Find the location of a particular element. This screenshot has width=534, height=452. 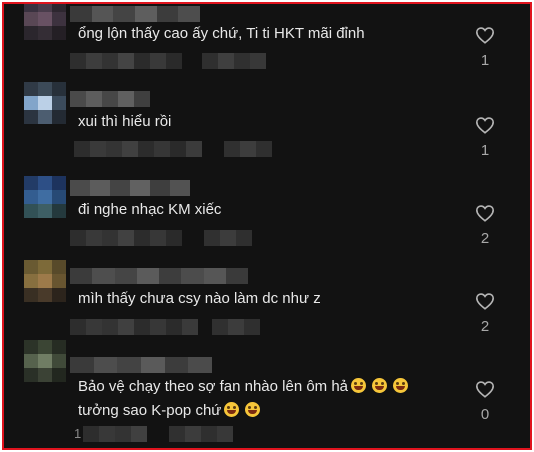

comment-text-line2: tưởng sao K-pop chứ is located at coordinates (150, 410).